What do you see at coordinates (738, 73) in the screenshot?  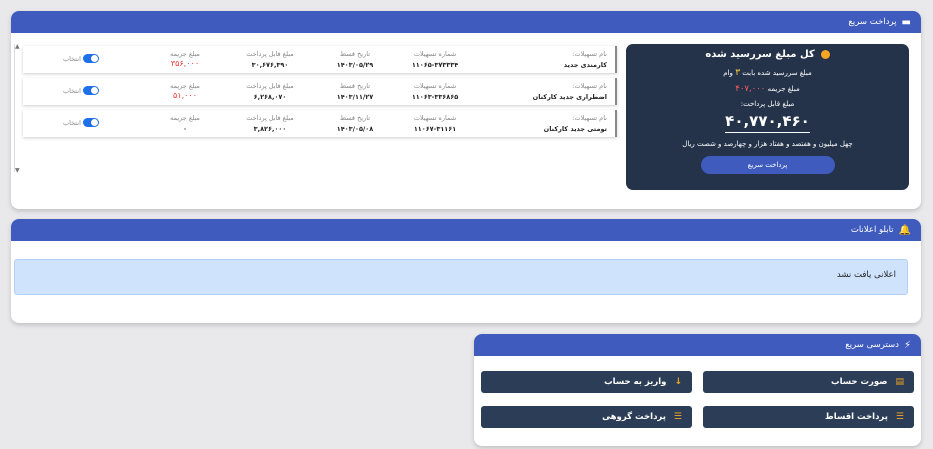 I see `overdue-count: ۳` at bounding box center [738, 73].